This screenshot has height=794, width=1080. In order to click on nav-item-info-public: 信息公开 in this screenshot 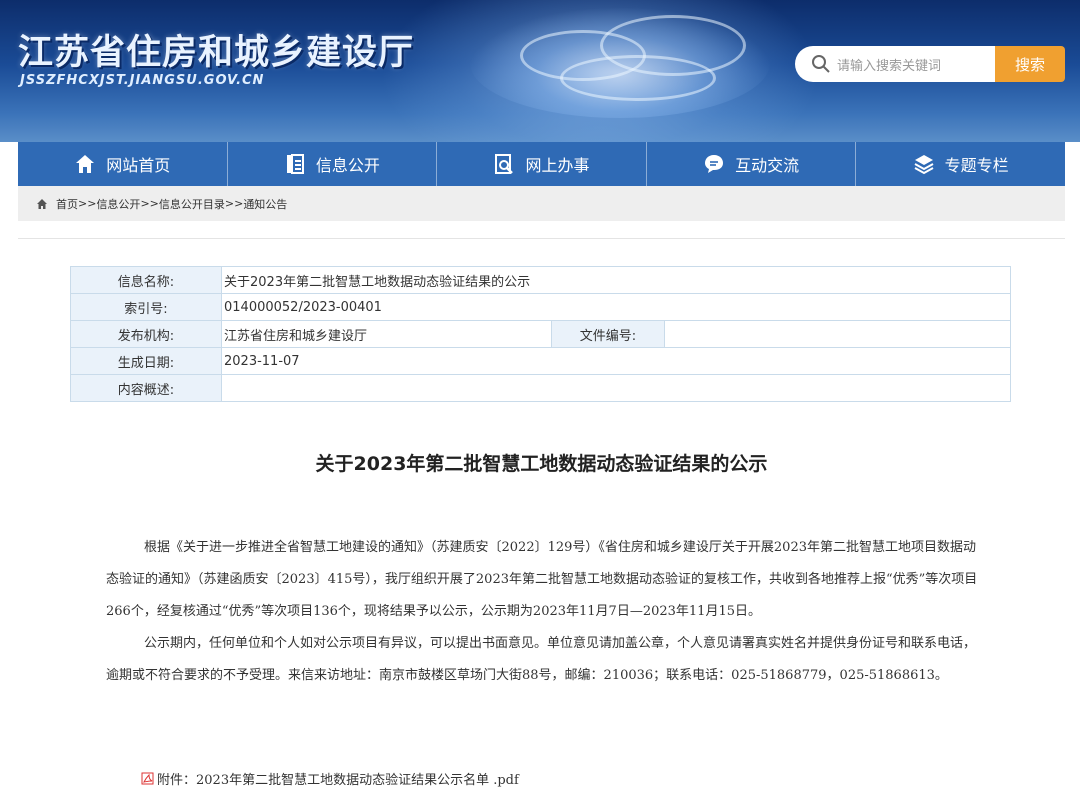, I will do `click(333, 164)`.